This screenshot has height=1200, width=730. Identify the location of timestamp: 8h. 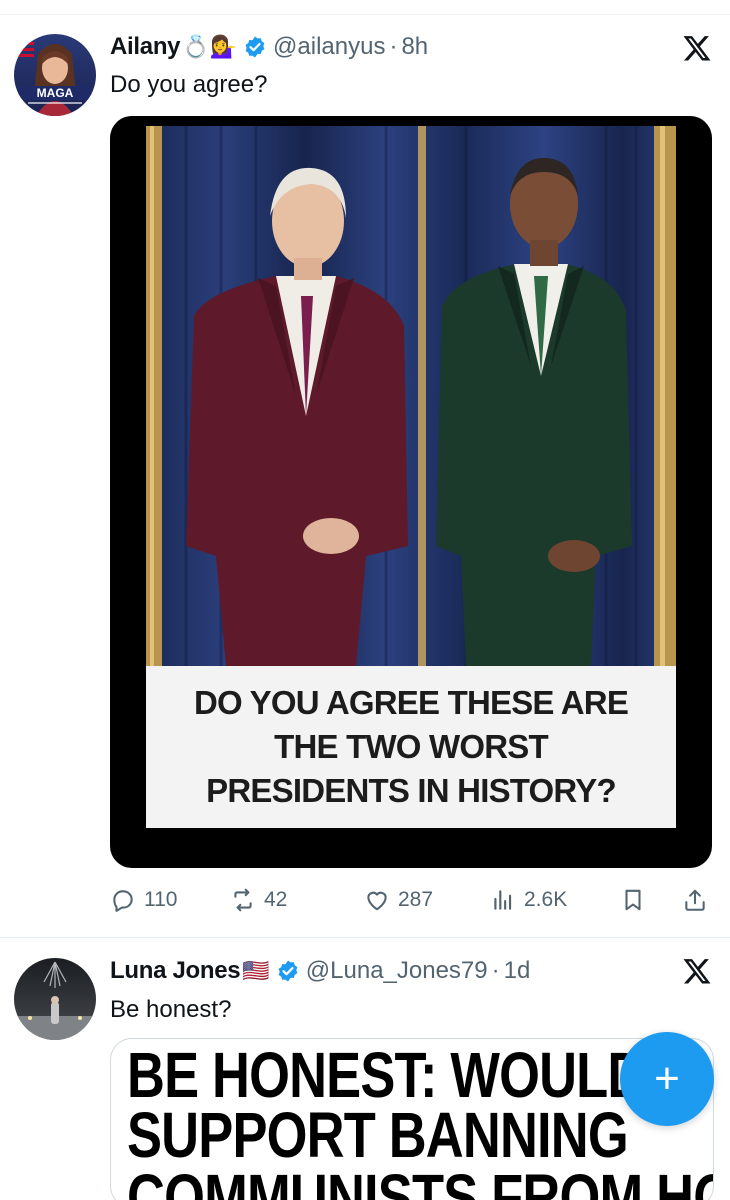
(414, 47).